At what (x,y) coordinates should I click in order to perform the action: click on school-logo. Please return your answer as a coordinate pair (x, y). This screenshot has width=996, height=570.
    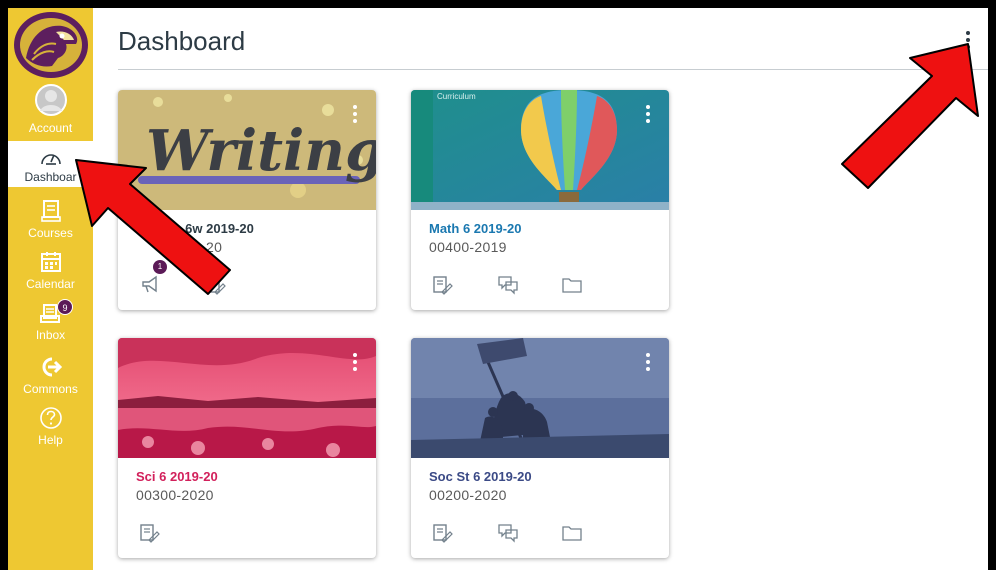
    Looking at the image, I should click on (50, 44).